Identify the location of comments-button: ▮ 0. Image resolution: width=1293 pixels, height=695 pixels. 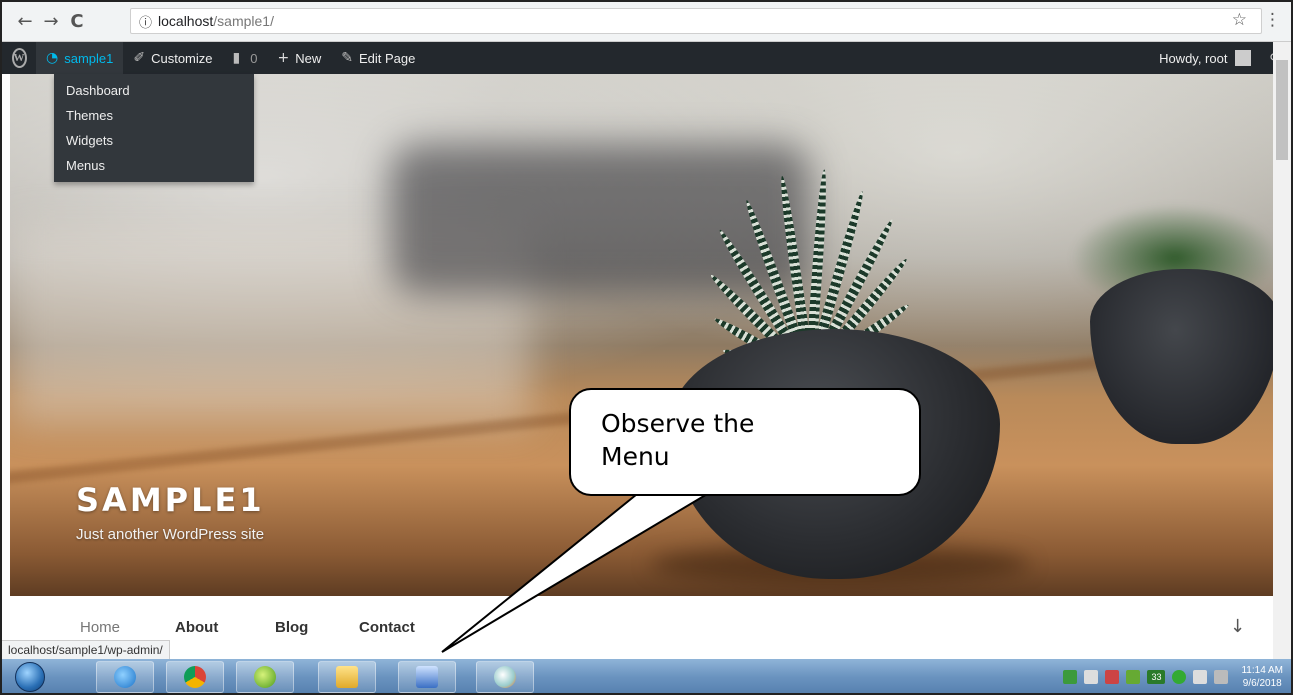
(245, 58).